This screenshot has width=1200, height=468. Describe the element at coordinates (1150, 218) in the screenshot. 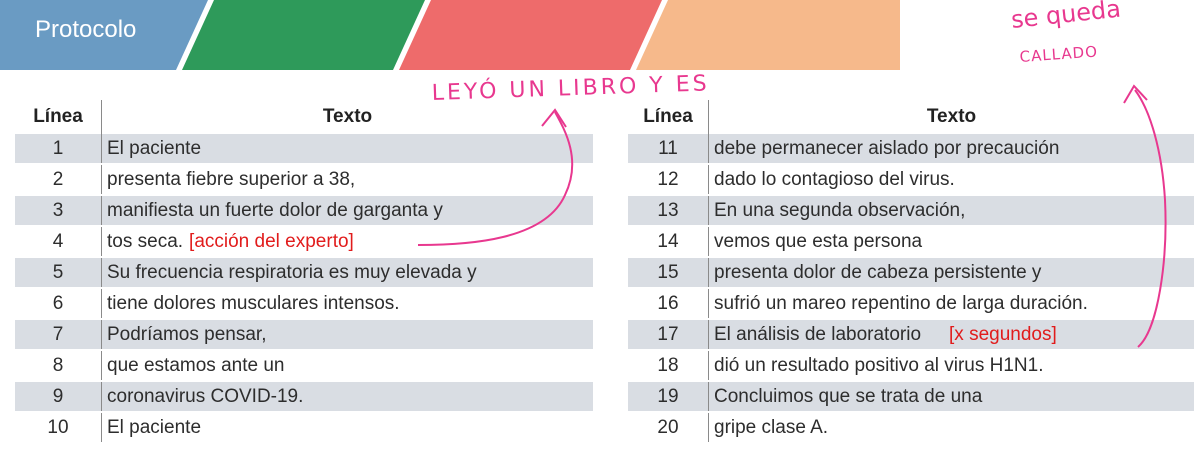

I see `arrow-2-line` at that location.